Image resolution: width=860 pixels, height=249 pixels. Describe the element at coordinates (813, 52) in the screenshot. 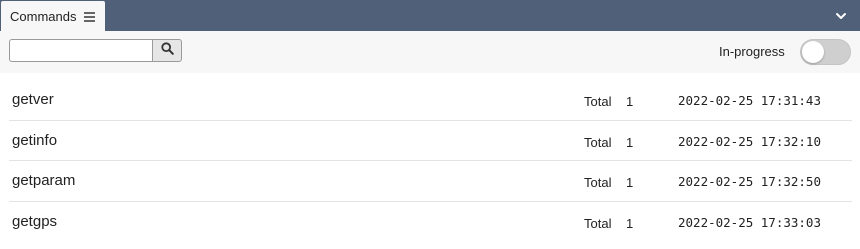

I see `toggle-knob` at that location.